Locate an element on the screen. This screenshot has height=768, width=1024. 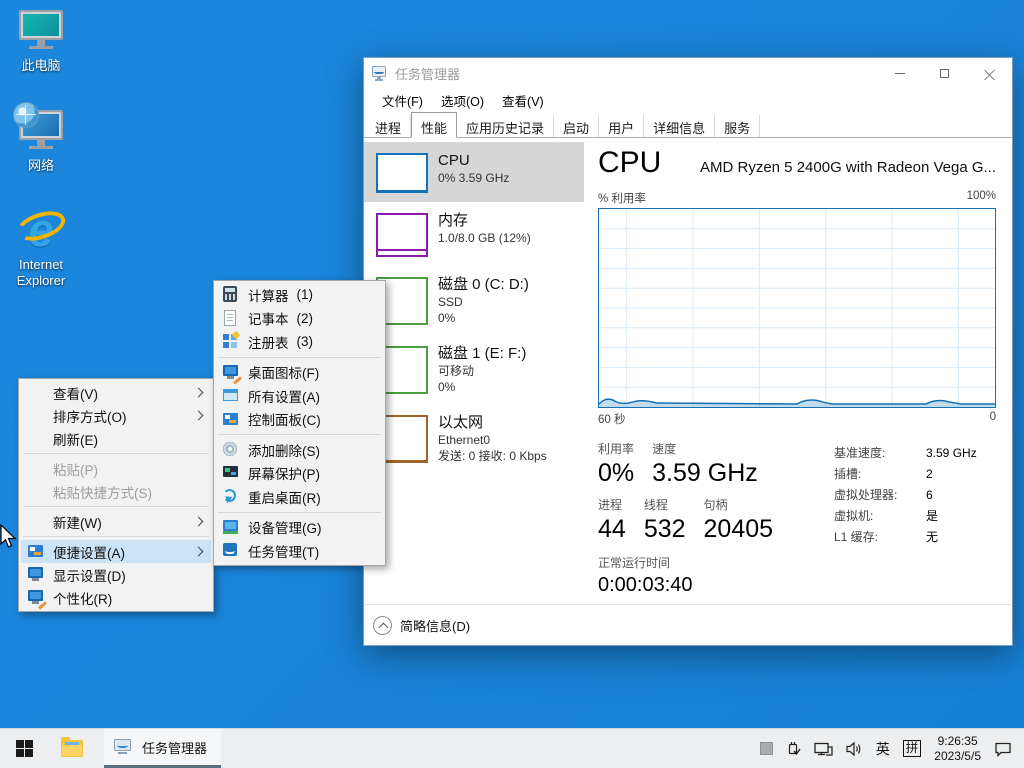
menu-options: 选项(O) is located at coordinates (462, 100).